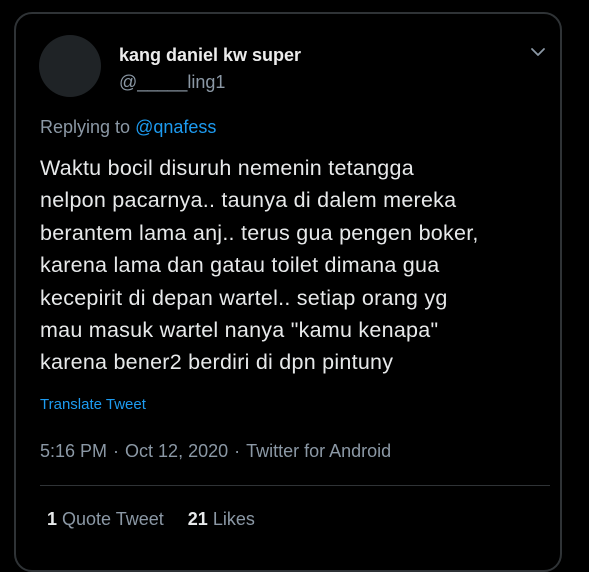 The image size is (589, 572). What do you see at coordinates (318, 451) in the screenshot?
I see `tweet-source: Twitter for Android` at bounding box center [318, 451].